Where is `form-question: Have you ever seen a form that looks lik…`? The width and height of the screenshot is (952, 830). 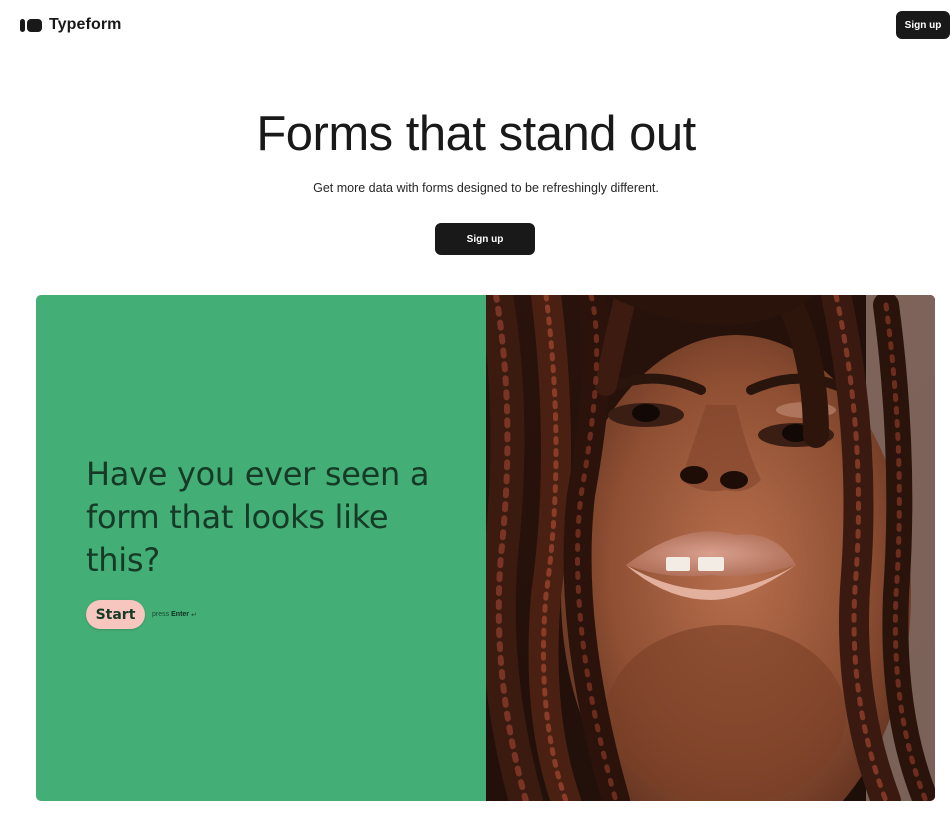
form-question: Have you ever seen a form that looks lik… is located at coordinates (258, 517).